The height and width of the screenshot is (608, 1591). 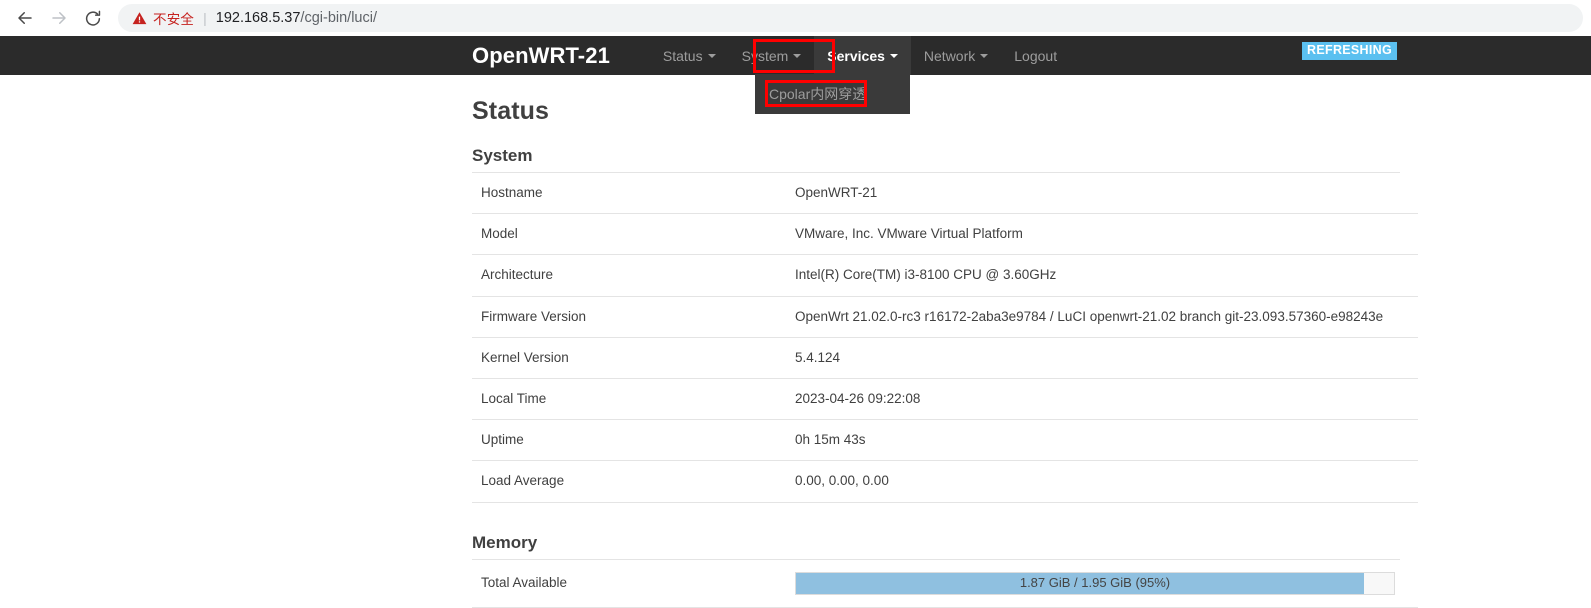 What do you see at coordinates (629, 275) in the screenshot?
I see `row-label: Architecture` at bounding box center [629, 275].